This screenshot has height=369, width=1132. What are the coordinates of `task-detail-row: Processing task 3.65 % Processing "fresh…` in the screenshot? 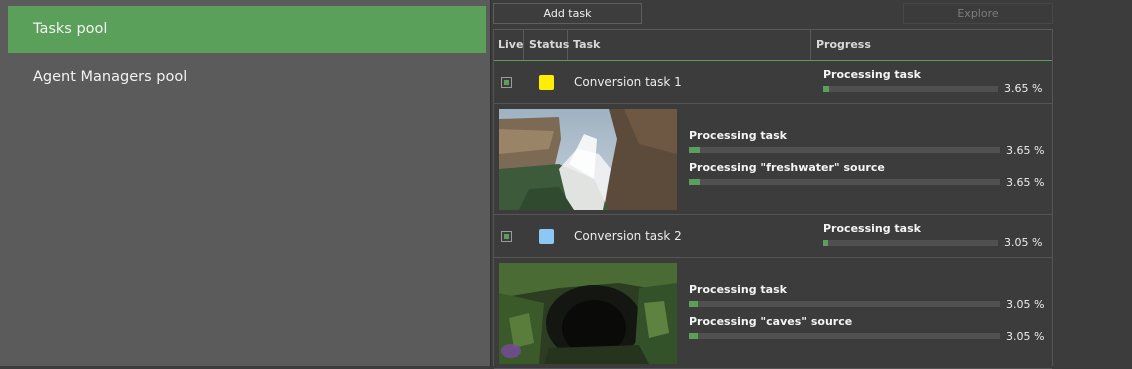 It's located at (773, 159).